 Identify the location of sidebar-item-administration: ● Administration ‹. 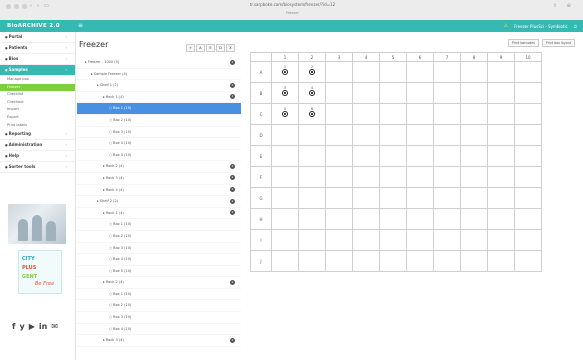
(37, 146).